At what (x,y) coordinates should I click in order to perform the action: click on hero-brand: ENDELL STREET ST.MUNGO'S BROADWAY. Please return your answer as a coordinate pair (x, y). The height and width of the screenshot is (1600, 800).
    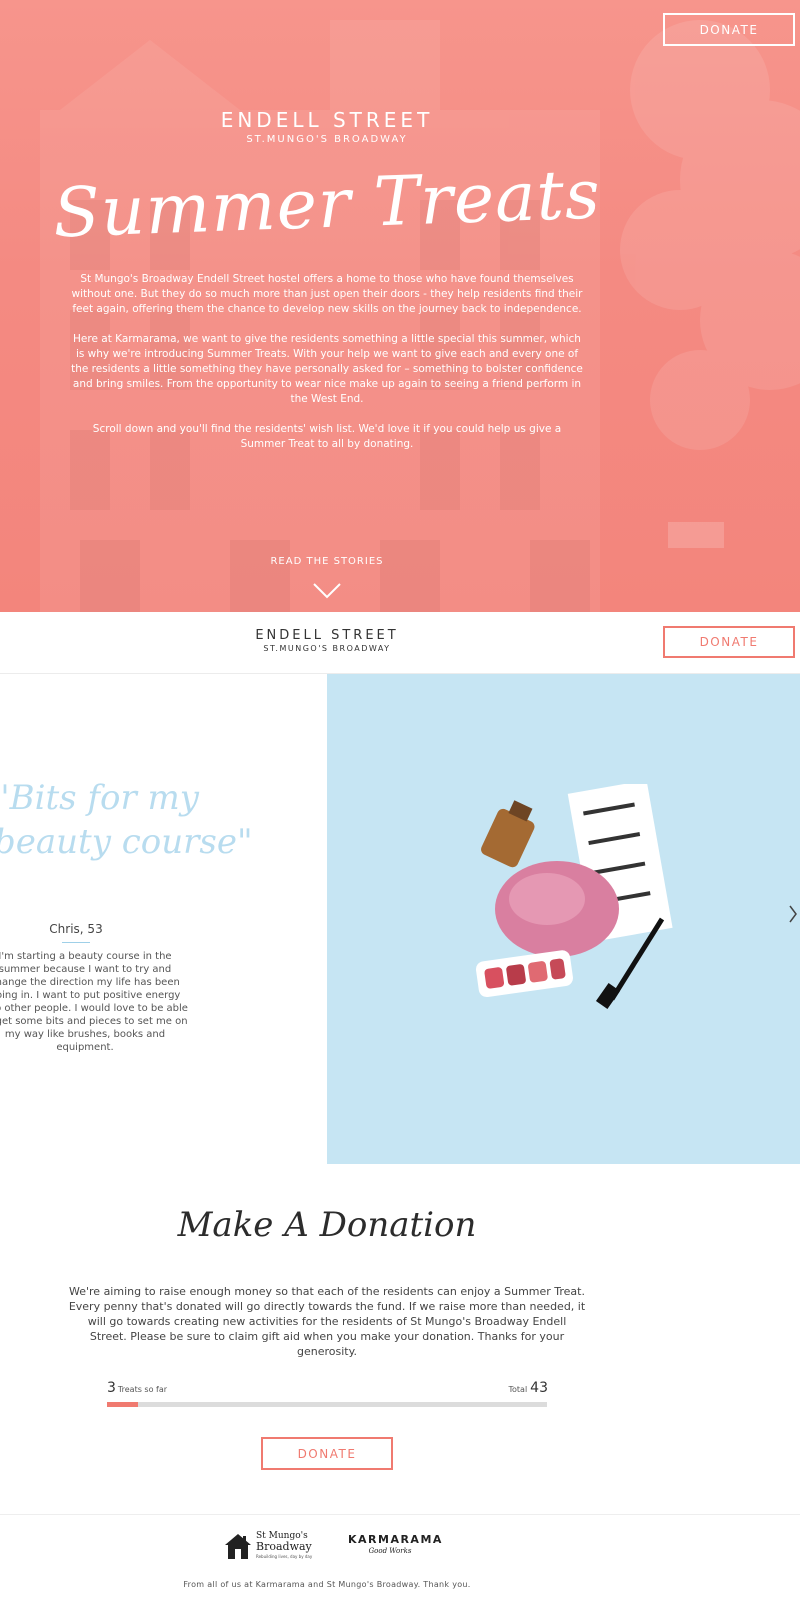
    Looking at the image, I should click on (327, 126).